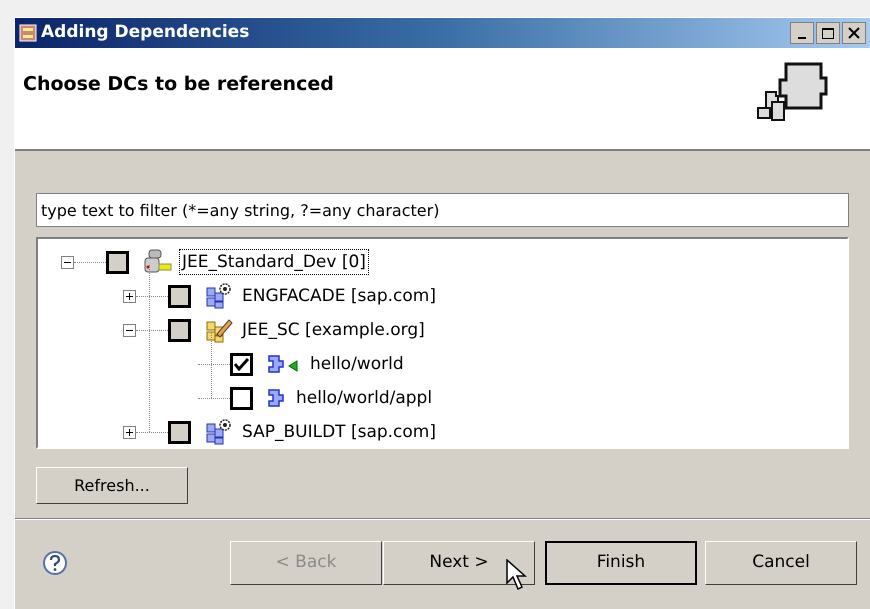  Describe the element at coordinates (339, 296) in the screenshot. I see `tree-item: ENGFACADE [sap.com]` at that location.